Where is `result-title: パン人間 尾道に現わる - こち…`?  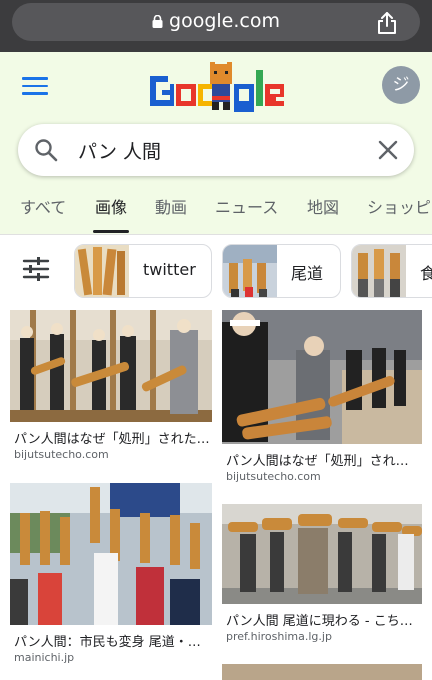 result-title: パン人間 尾道に現わる - こち… is located at coordinates (324, 619).